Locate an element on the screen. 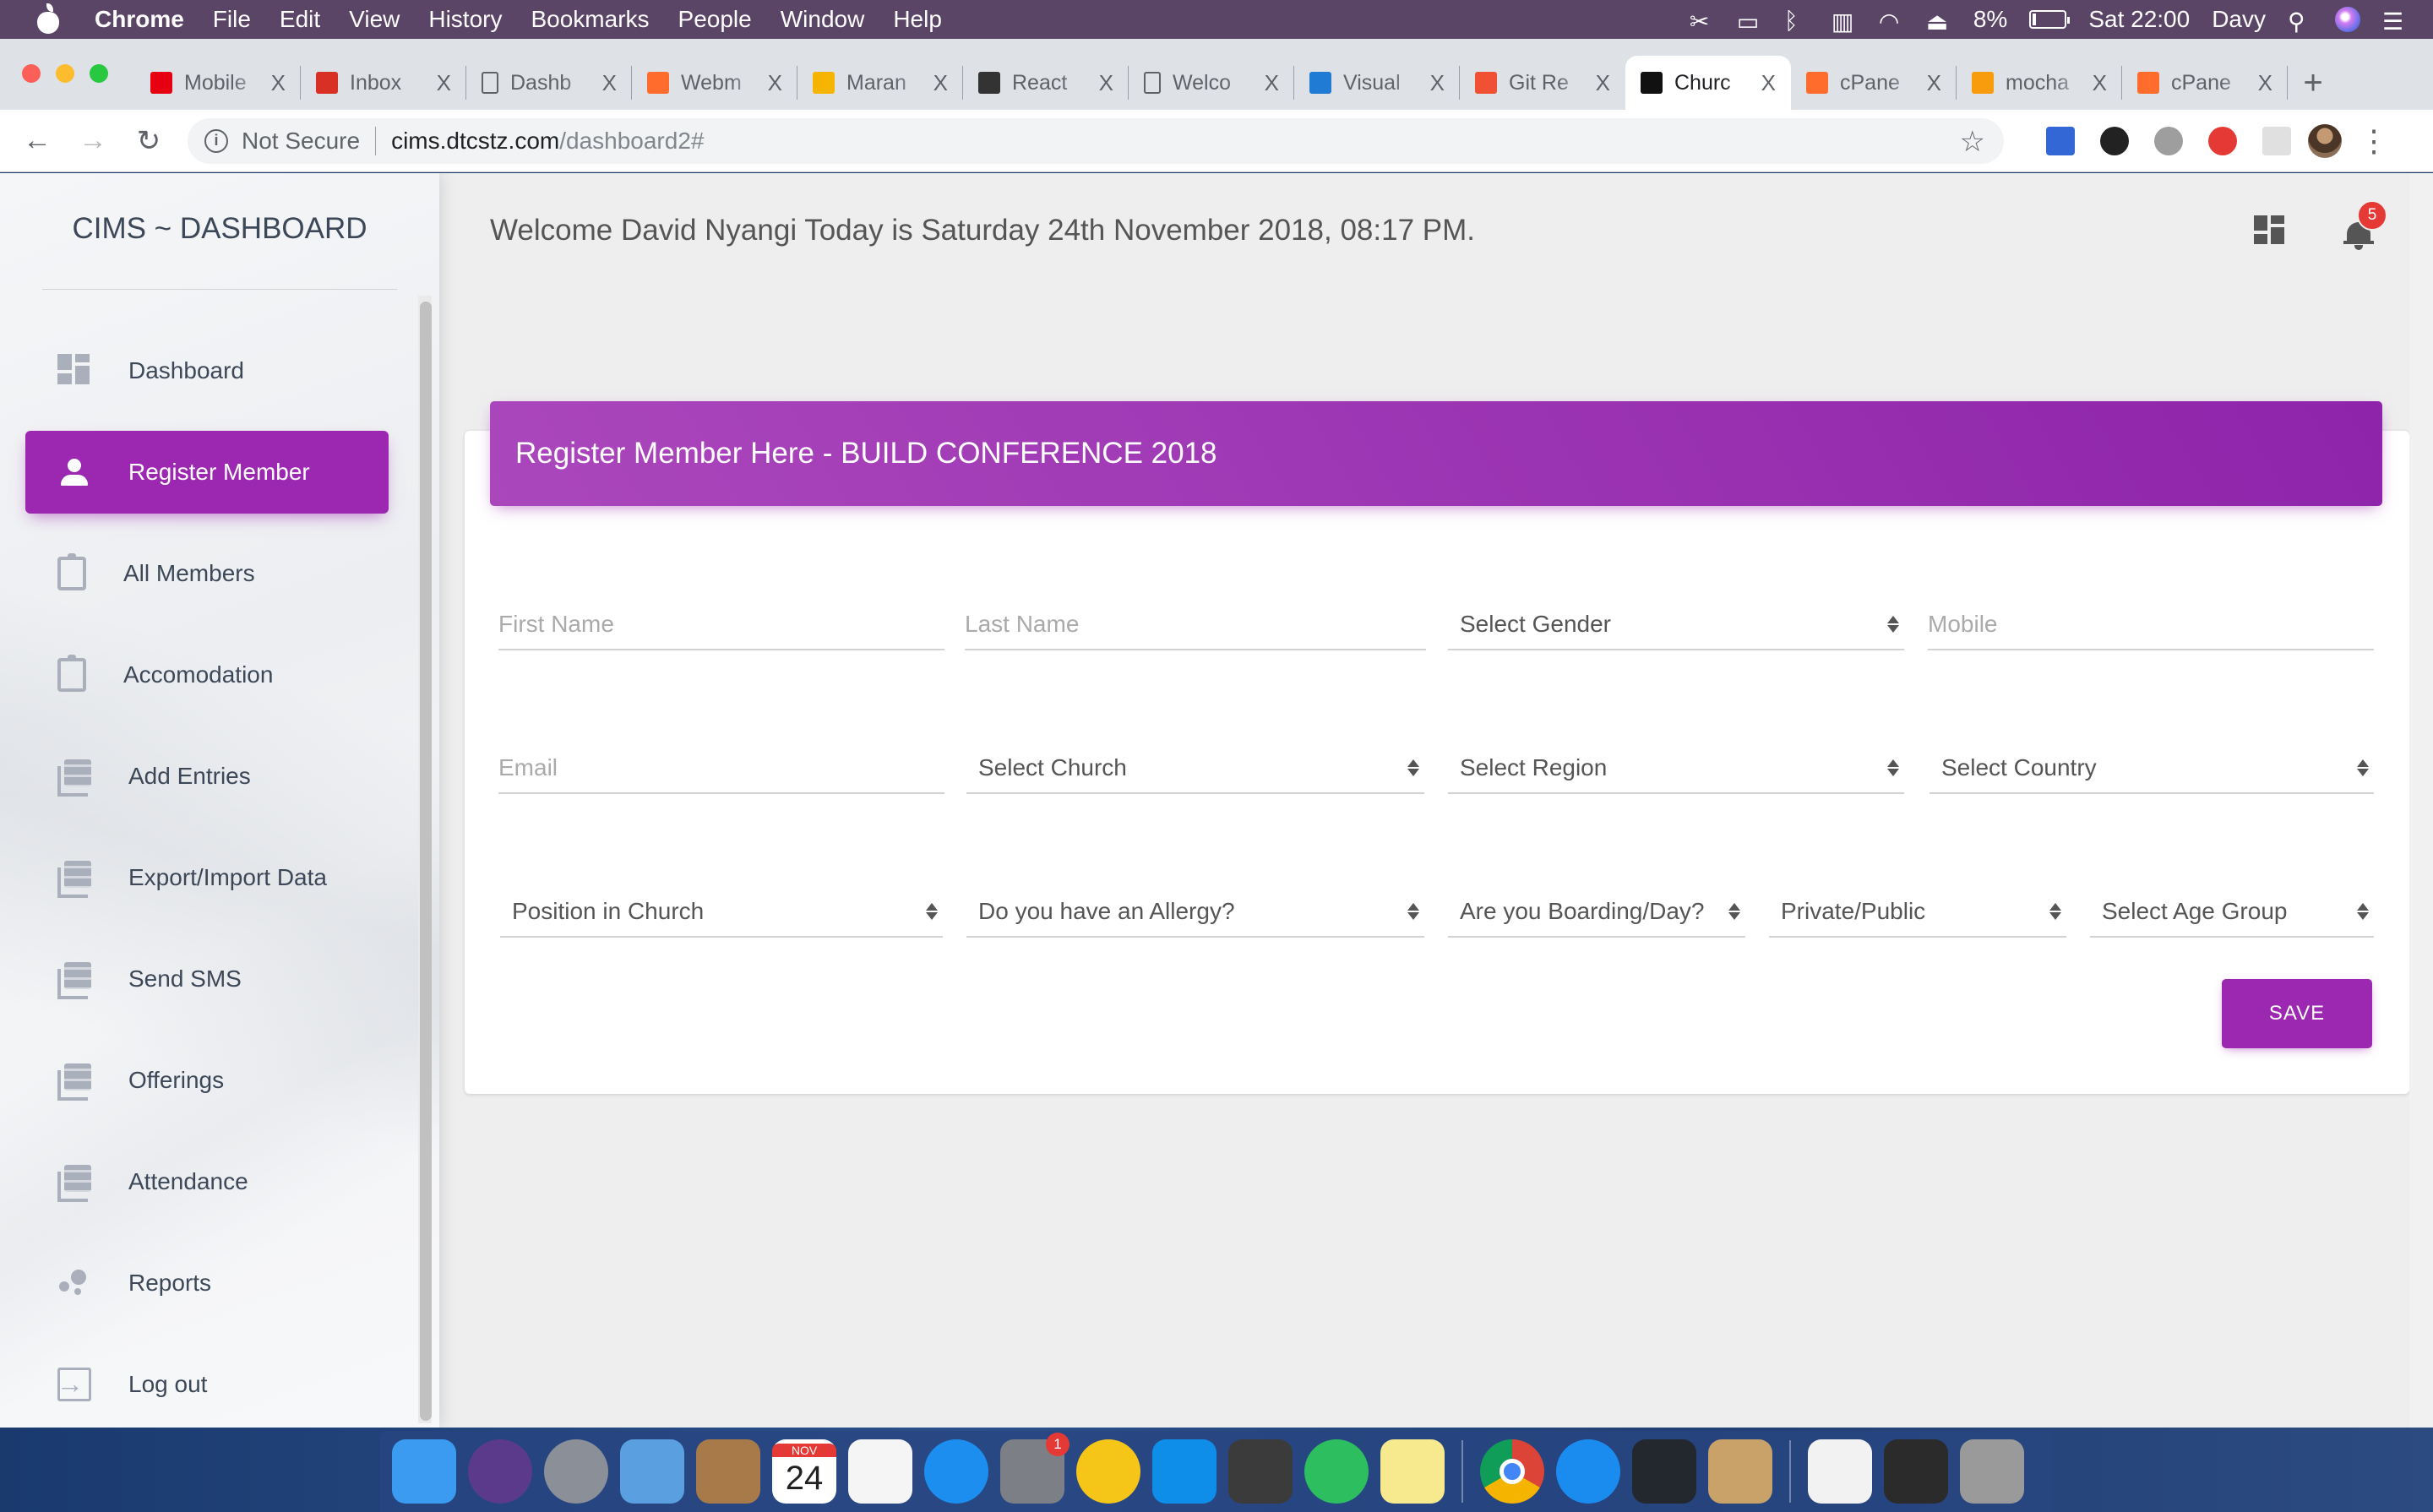 The image size is (2433, 1512). last-name-field is located at coordinates (1195, 625).